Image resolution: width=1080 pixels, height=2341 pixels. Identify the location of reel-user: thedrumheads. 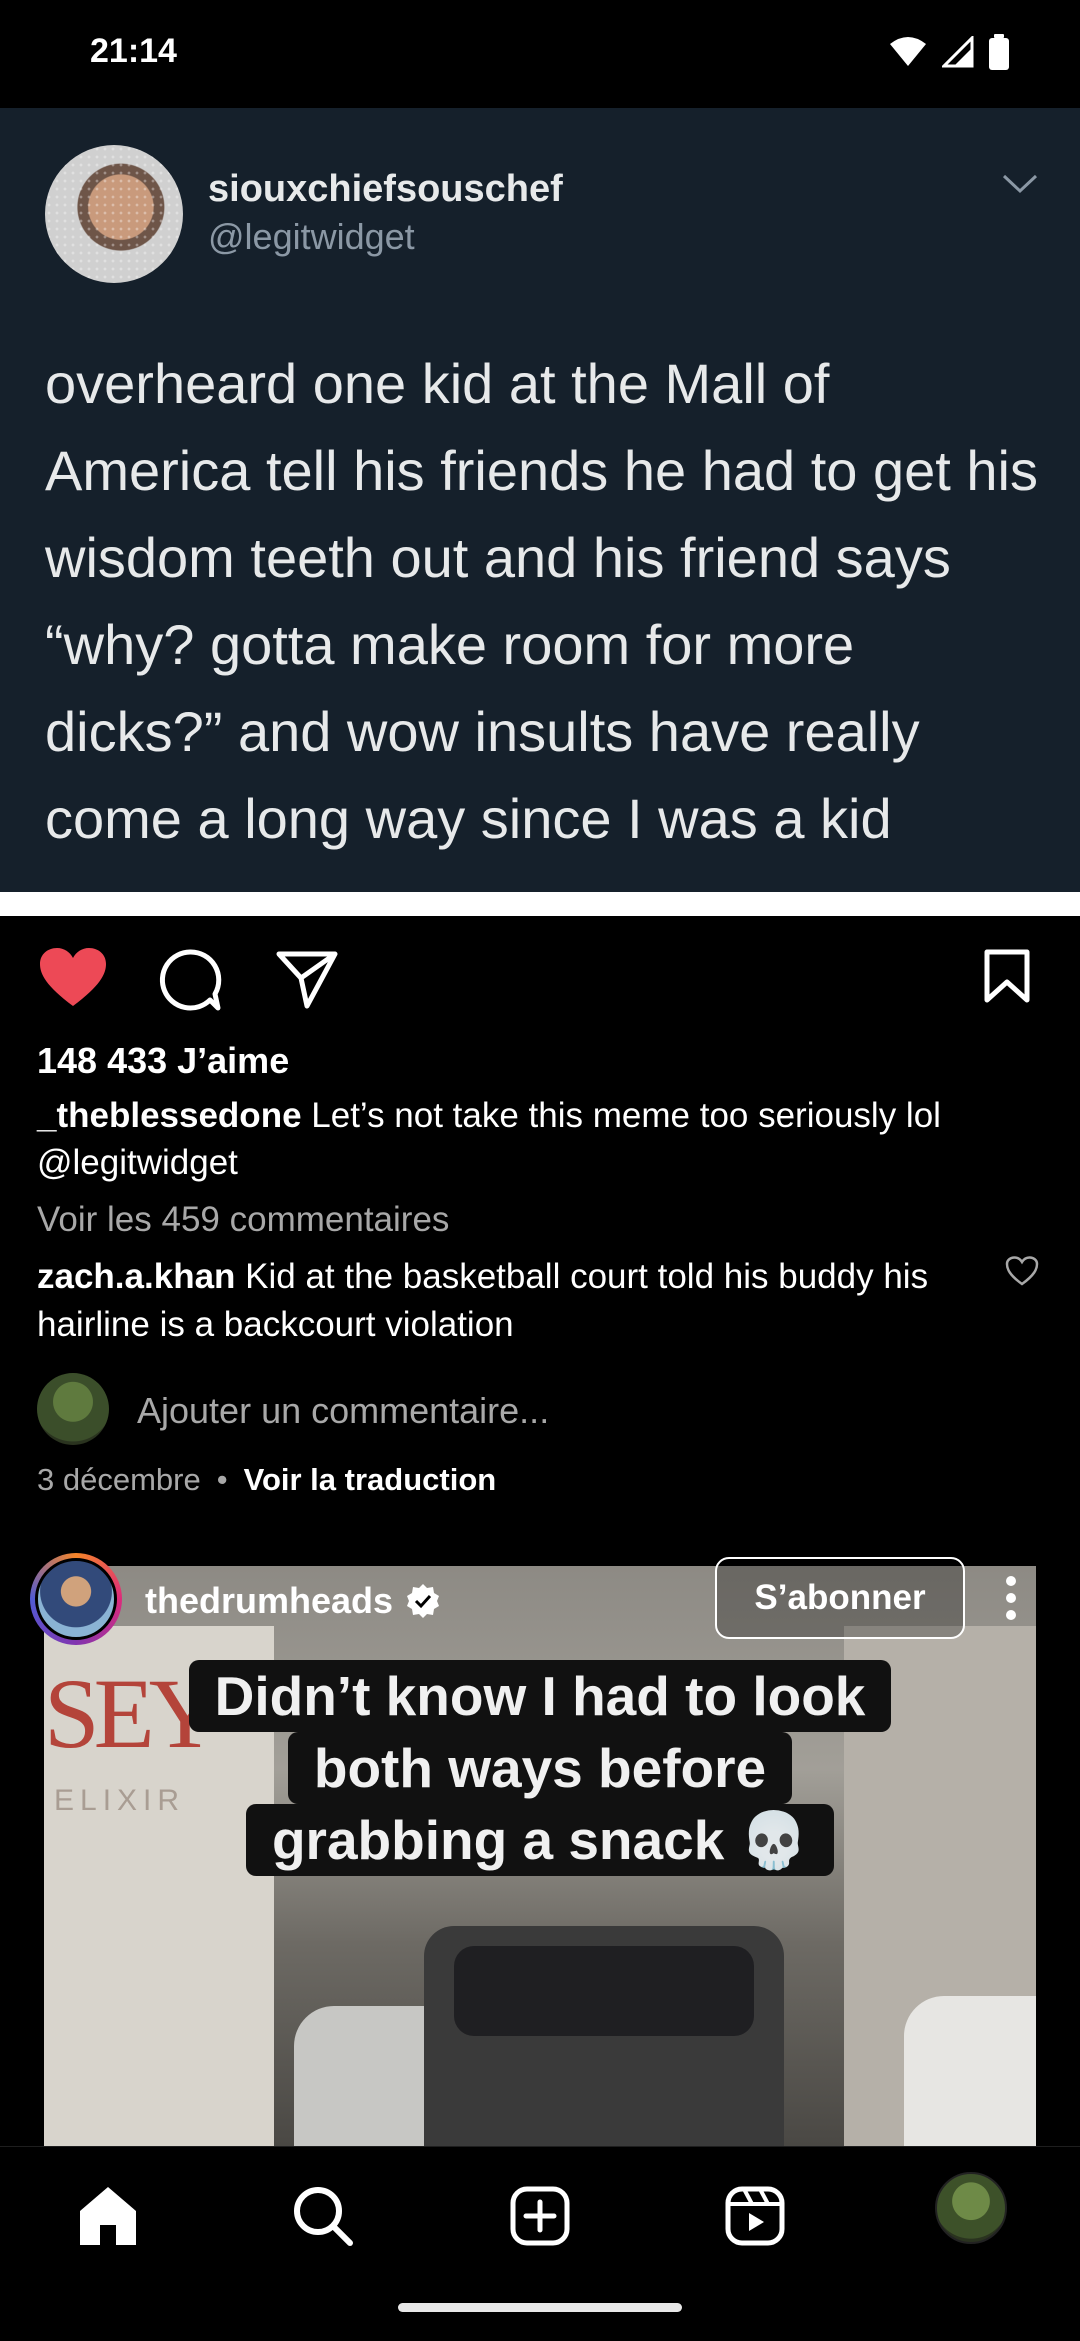
(293, 1601).